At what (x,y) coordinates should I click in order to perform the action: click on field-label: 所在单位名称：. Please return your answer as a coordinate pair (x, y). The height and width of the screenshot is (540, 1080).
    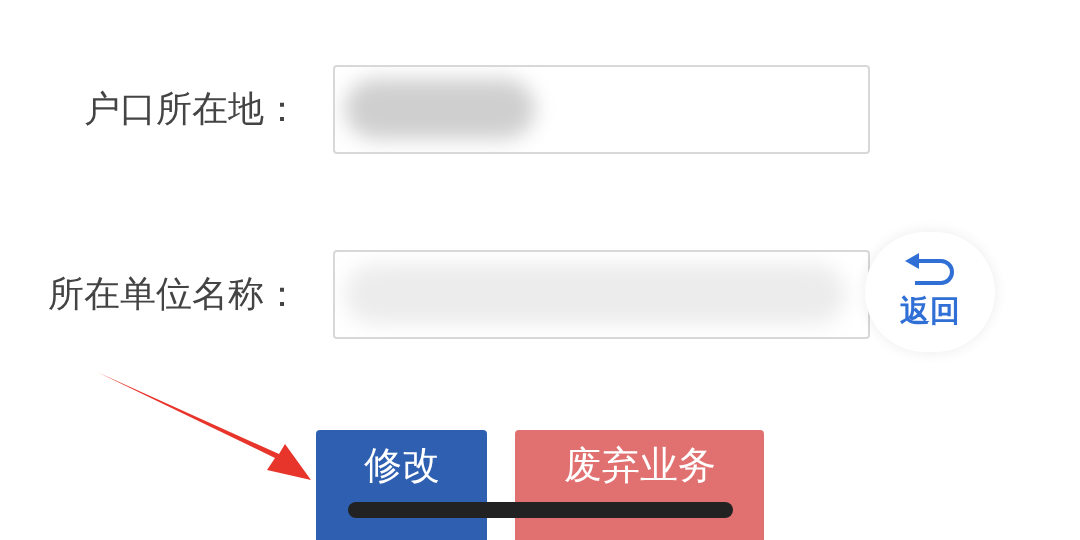
    Looking at the image, I should click on (174, 294).